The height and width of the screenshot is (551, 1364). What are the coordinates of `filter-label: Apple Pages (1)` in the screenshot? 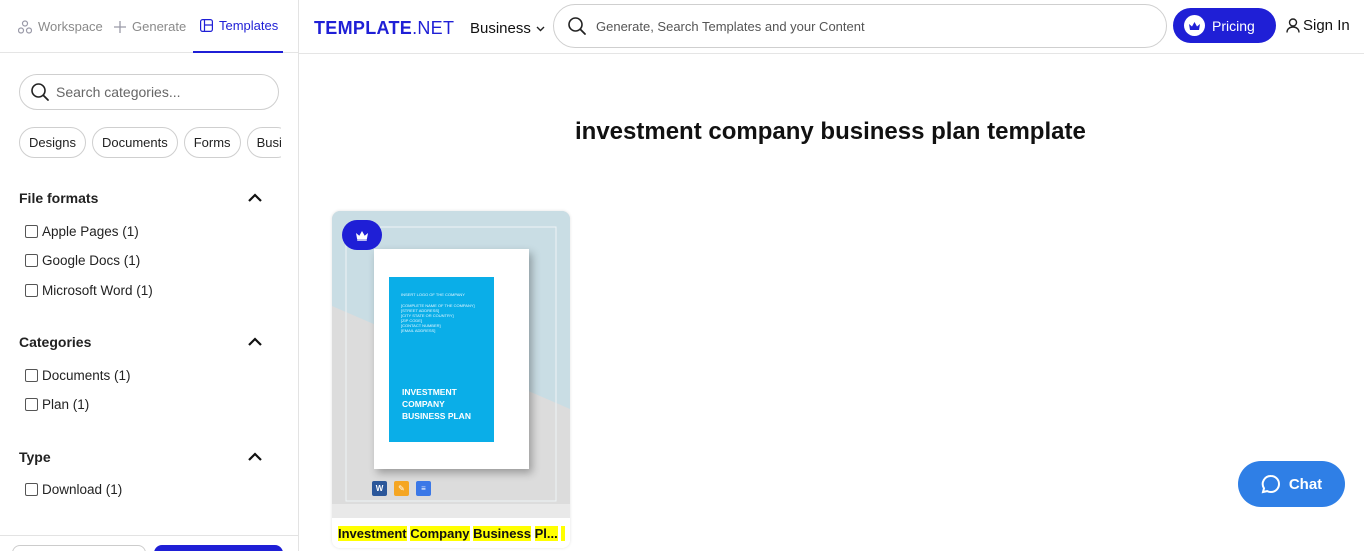 It's located at (90, 231).